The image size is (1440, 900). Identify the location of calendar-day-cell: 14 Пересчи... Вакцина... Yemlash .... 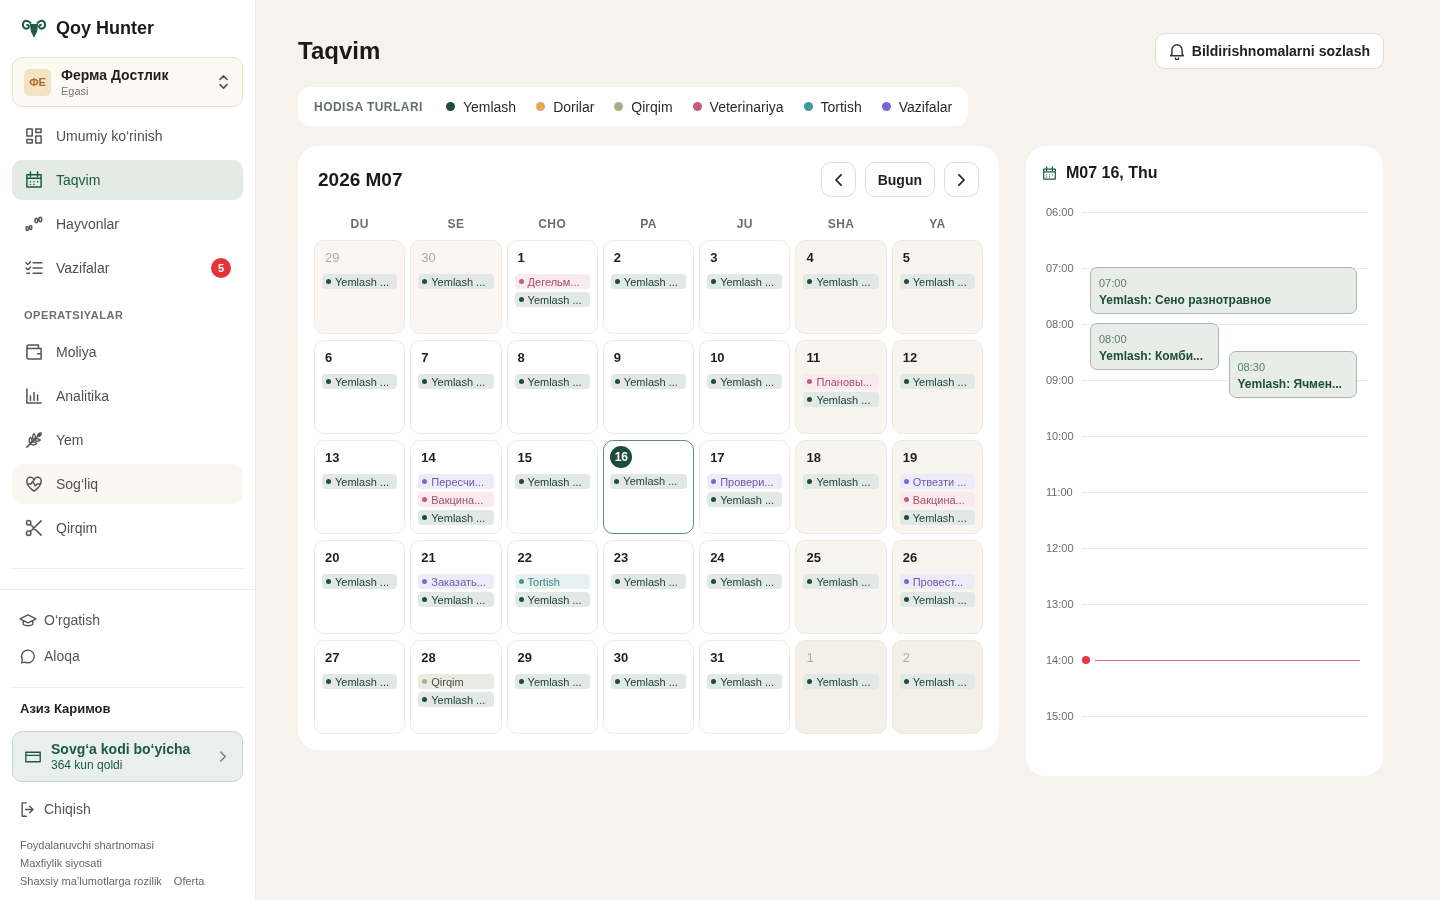
(456, 487).